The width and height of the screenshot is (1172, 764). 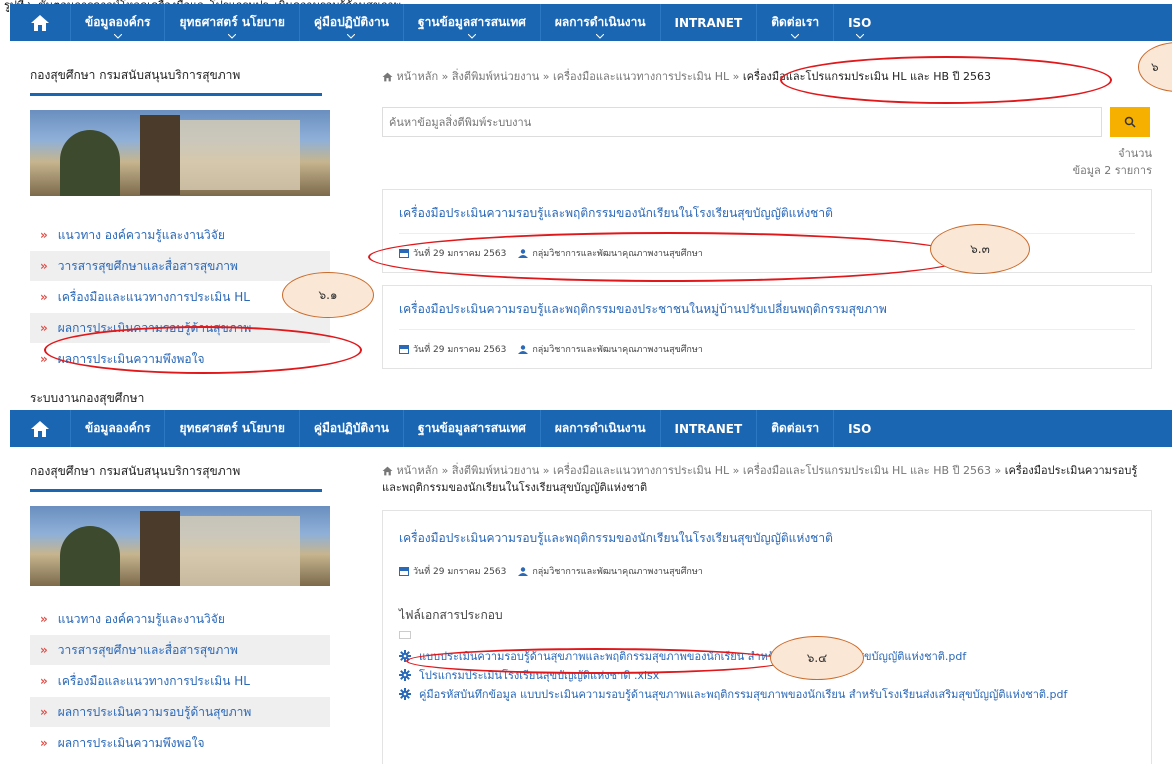 I want to click on annotation-badge-6-1: ๖.๑, so click(x=328, y=295).